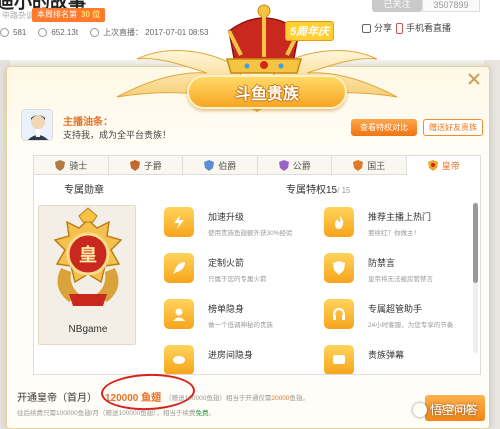  Describe the element at coordinates (20, 32) in the screenshot. I see `viewer-count: 581` at that location.